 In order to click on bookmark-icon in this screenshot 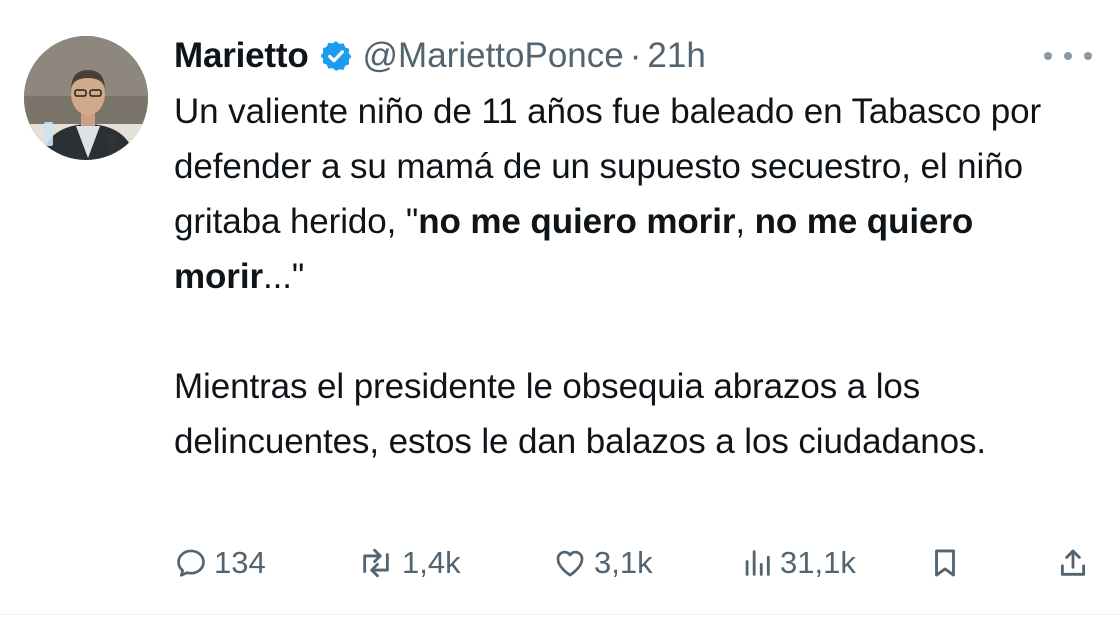, I will do `click(945, 563)`.